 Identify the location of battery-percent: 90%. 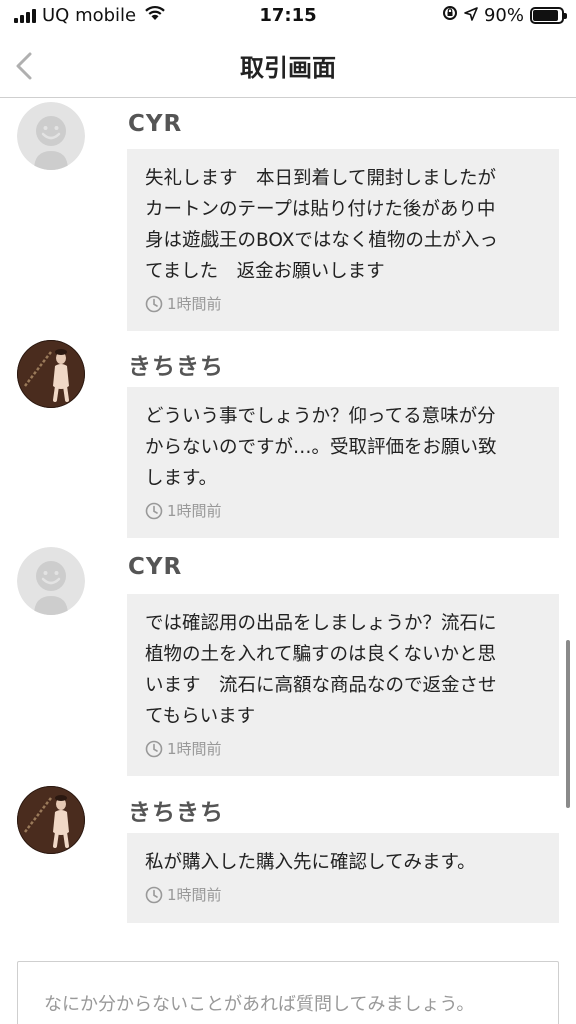
(503, 15).